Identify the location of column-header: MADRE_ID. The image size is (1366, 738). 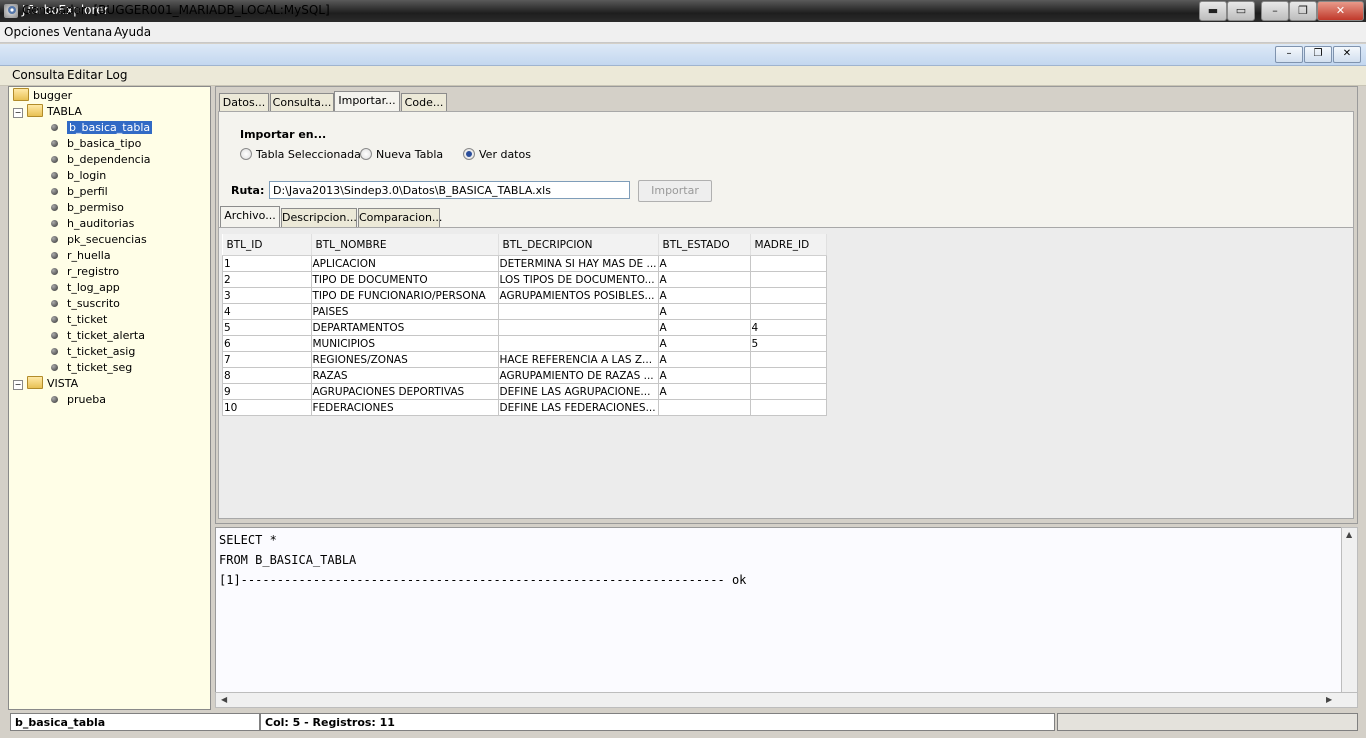
(788, 245).